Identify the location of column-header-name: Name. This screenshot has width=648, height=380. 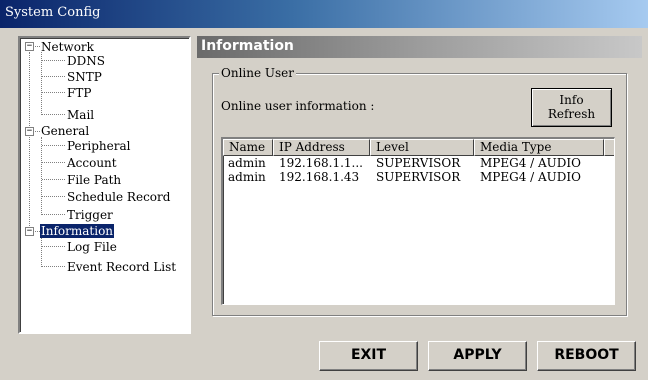
(248, 147).